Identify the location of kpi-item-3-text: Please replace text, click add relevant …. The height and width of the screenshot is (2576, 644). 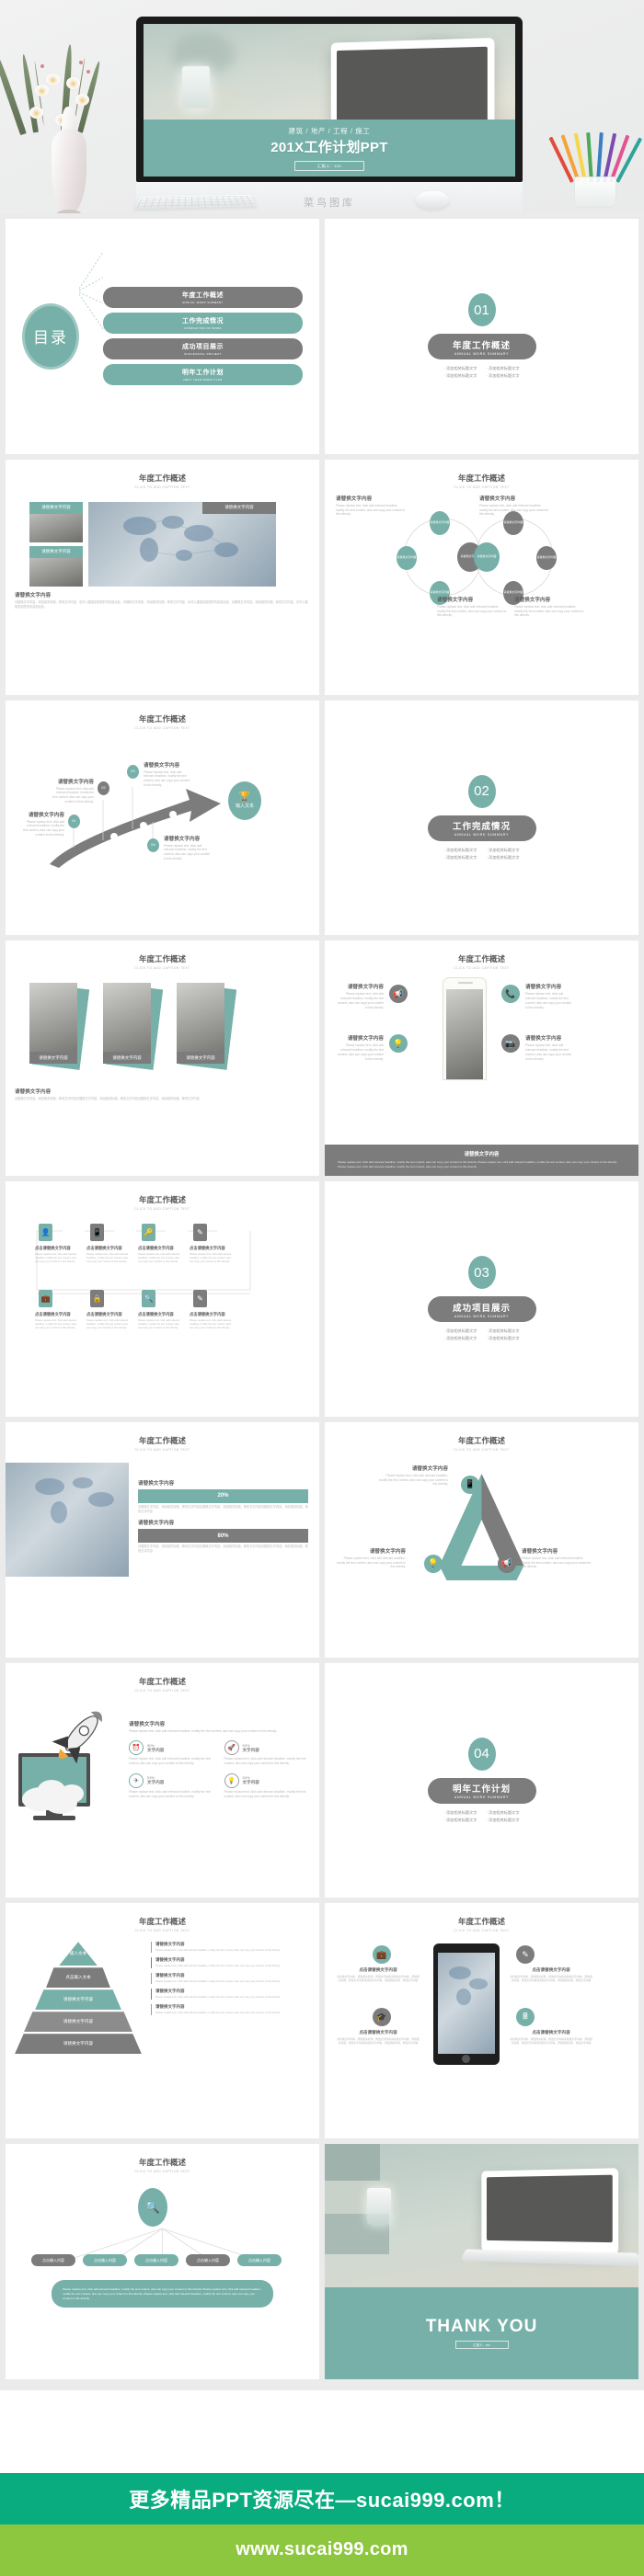
(170, 1793).